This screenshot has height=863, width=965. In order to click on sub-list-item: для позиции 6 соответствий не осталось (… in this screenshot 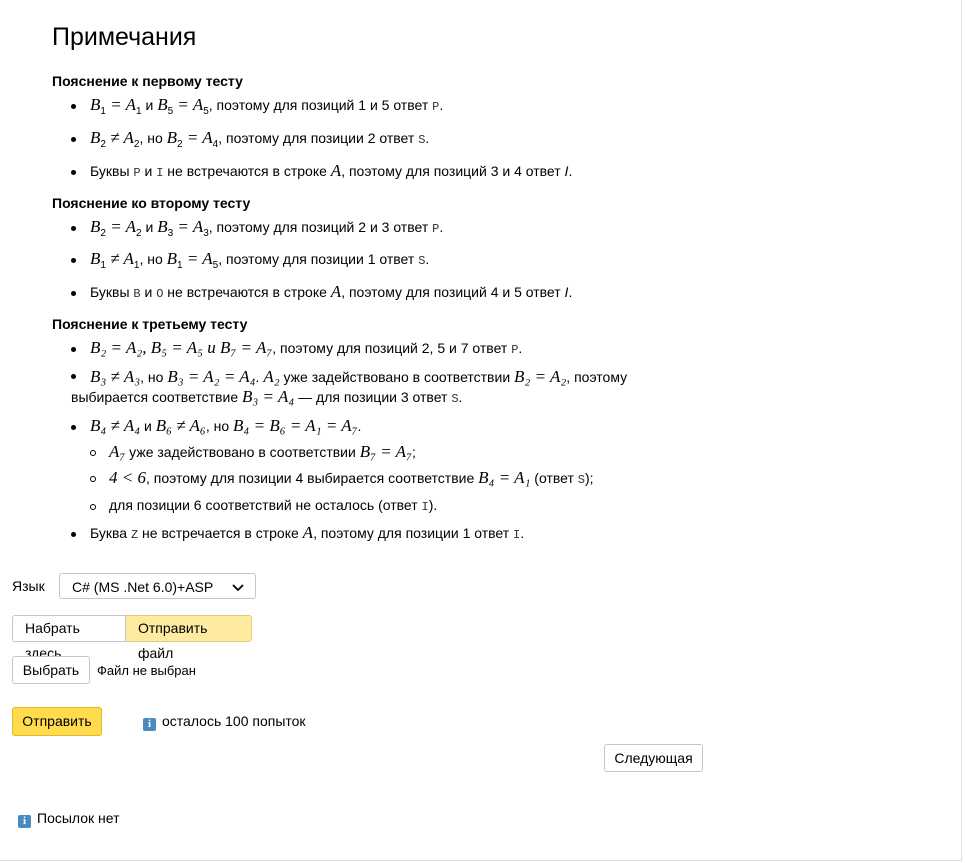, I will do `click(381, 506)`.